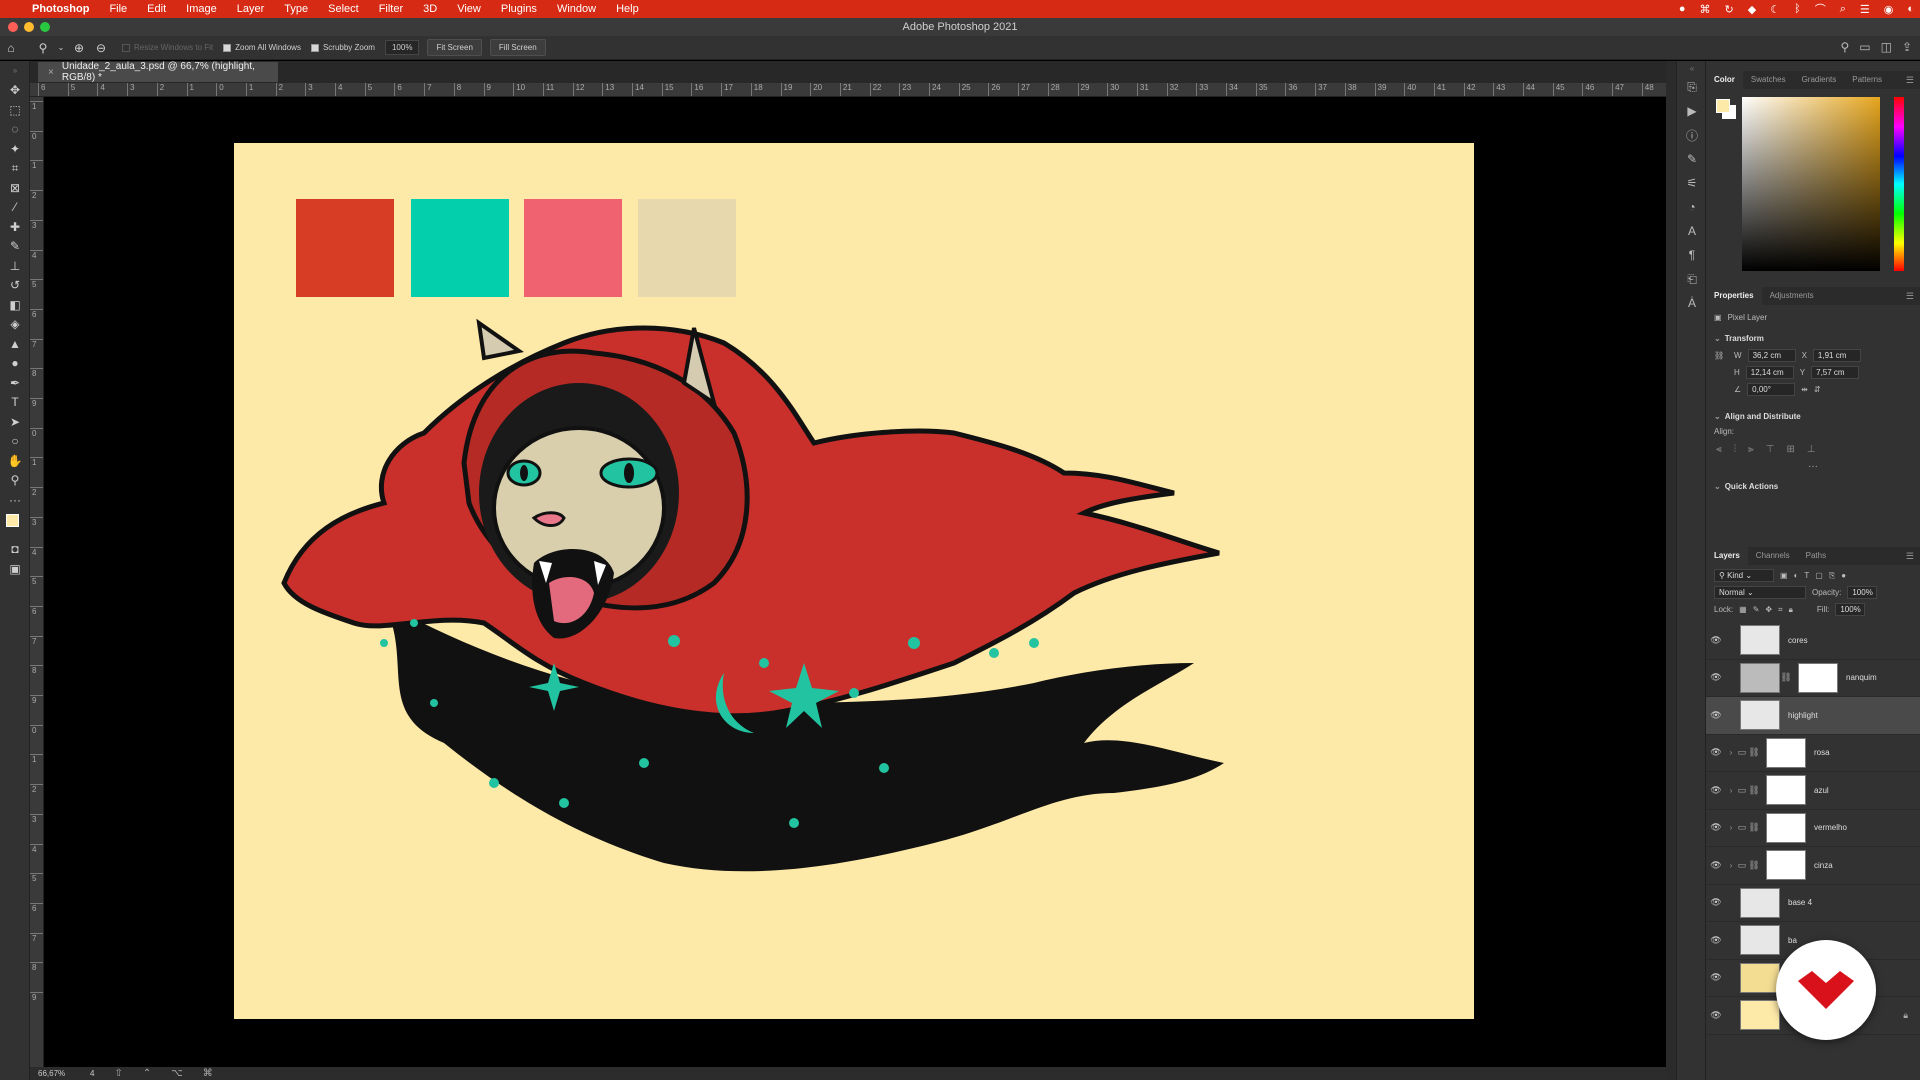 This screenshot has height=1080, width=1920. Describe the element at coordinates (1804, 389) in the screenshot. I see `flip-horizontal-icon: ⇹` at that location.